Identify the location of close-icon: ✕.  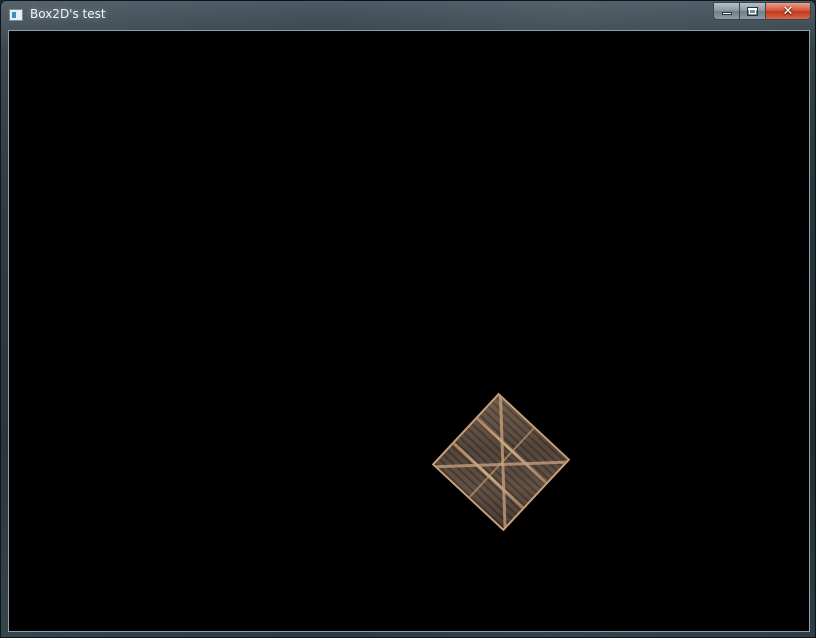
(788, 11).